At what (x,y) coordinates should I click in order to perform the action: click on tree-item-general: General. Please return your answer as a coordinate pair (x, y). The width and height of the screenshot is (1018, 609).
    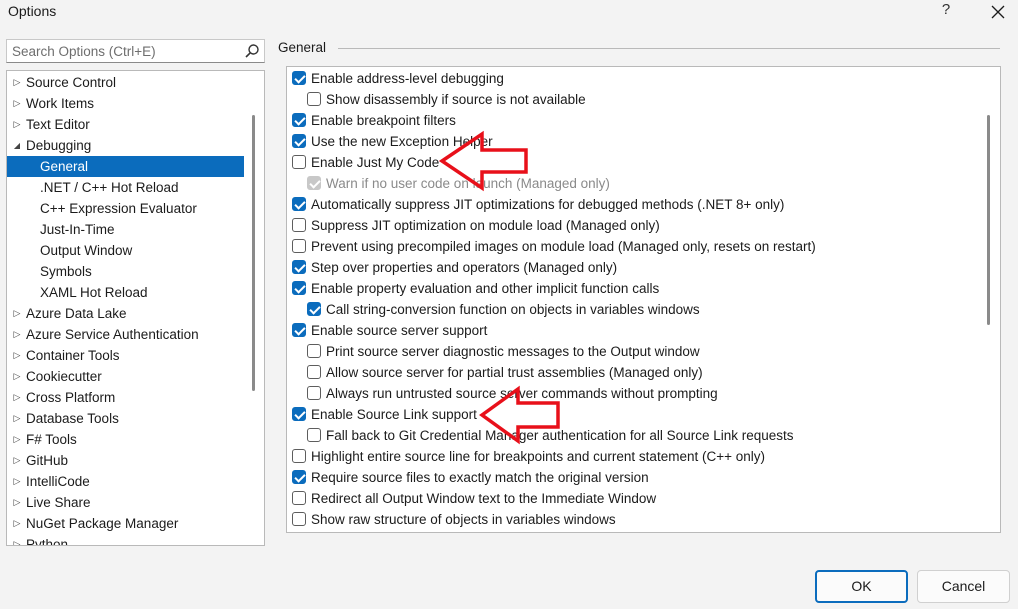
    Looking at the image, I should click on (125, 166).